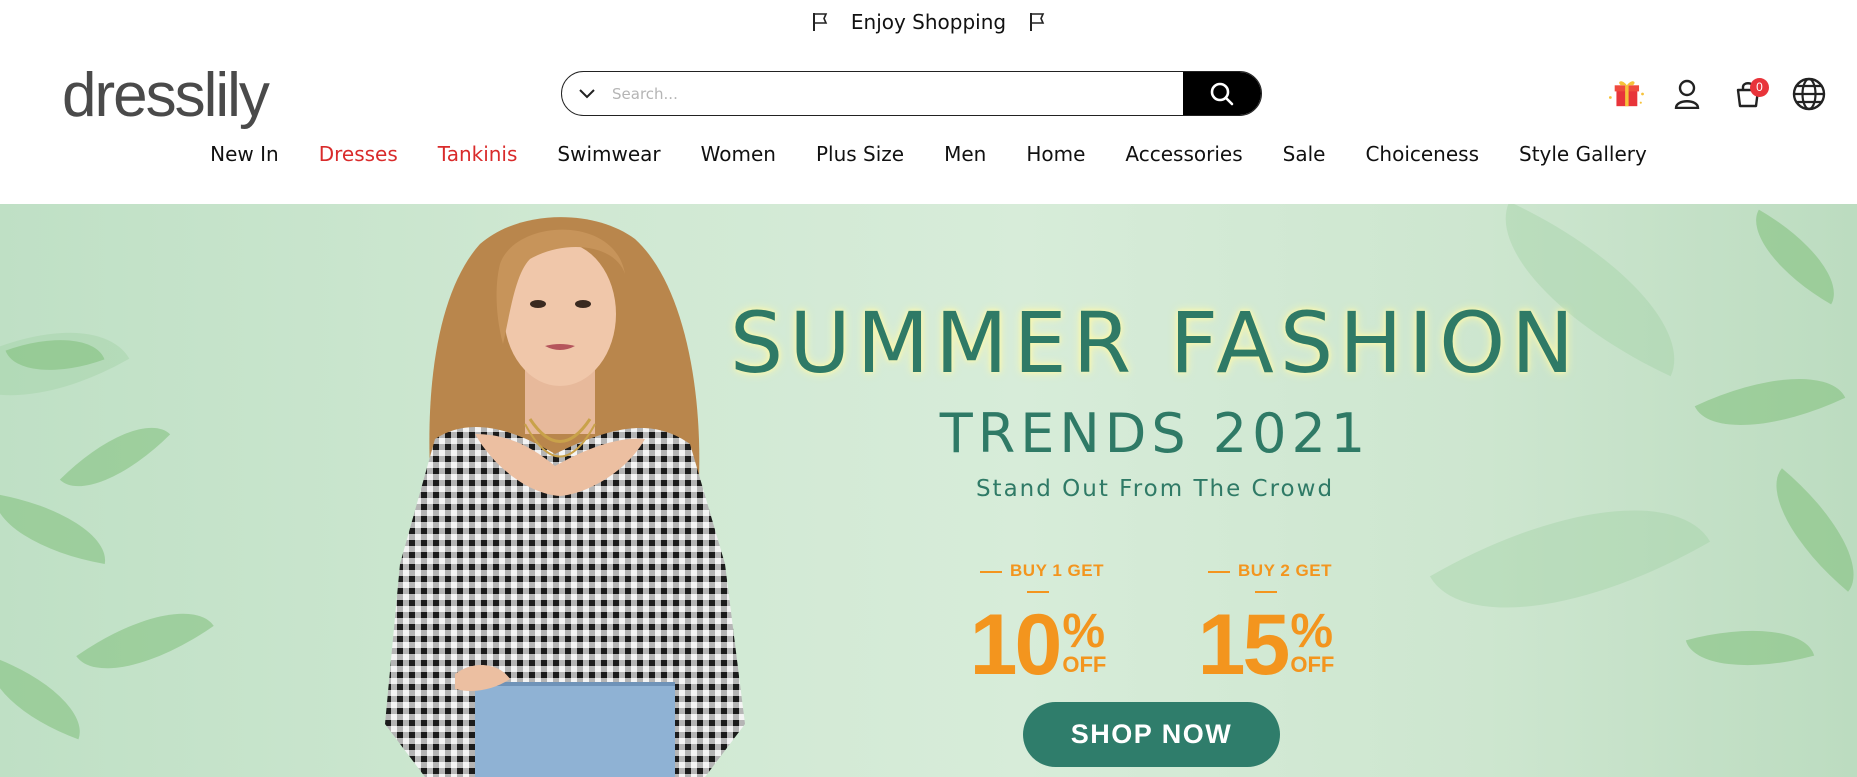 The height and width of the screenshot is (777, 1857). What do you see at coordinates (1583, 154) in the screenshot?
I see `nav-item-style-gallery: Style Gallery` at bounding box center [1583, 154].